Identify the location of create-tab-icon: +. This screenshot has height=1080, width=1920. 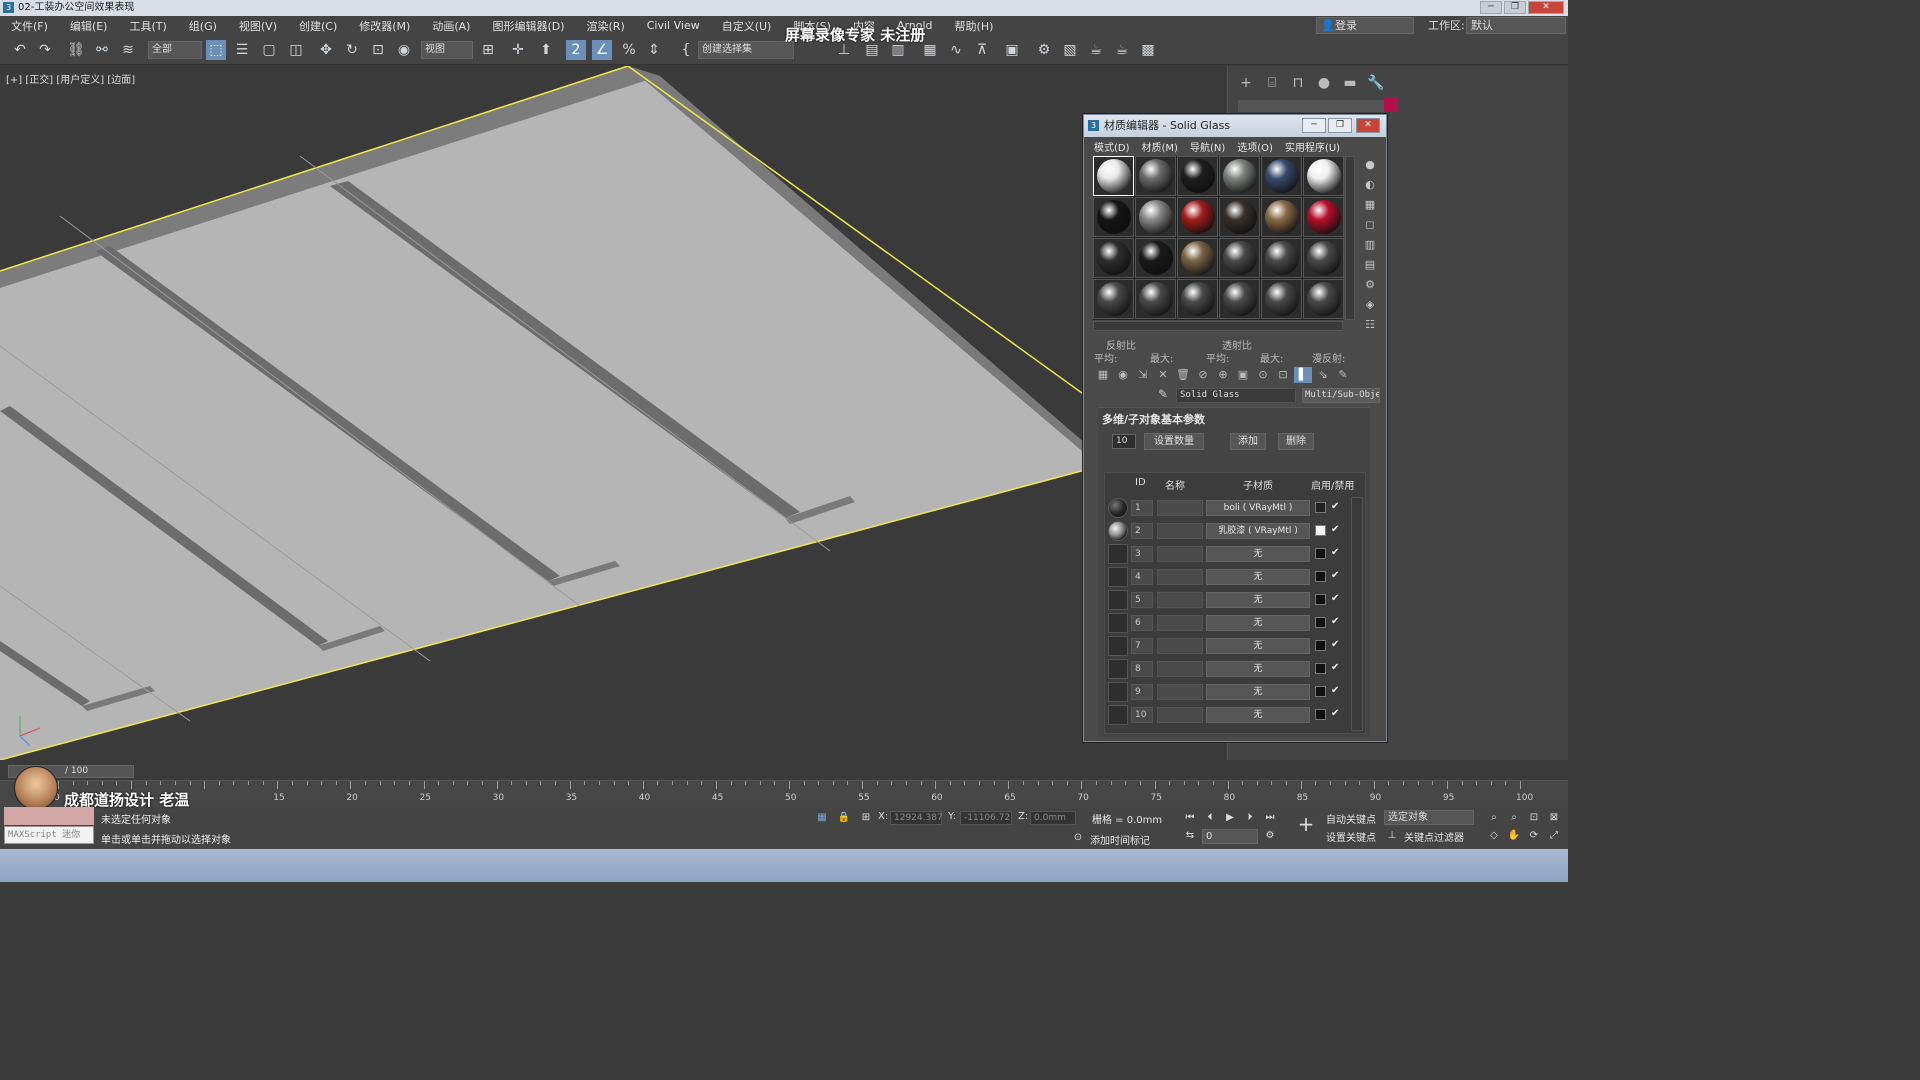
(1246, 83).